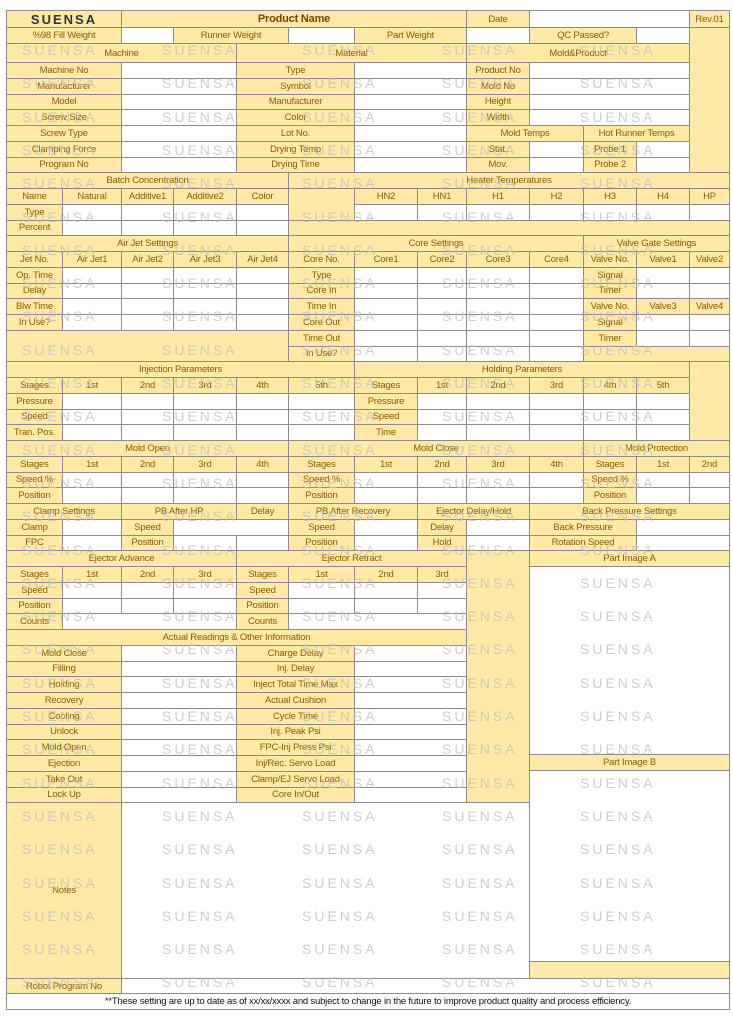  I want to click on qc-passed-input, so click(663, 35).